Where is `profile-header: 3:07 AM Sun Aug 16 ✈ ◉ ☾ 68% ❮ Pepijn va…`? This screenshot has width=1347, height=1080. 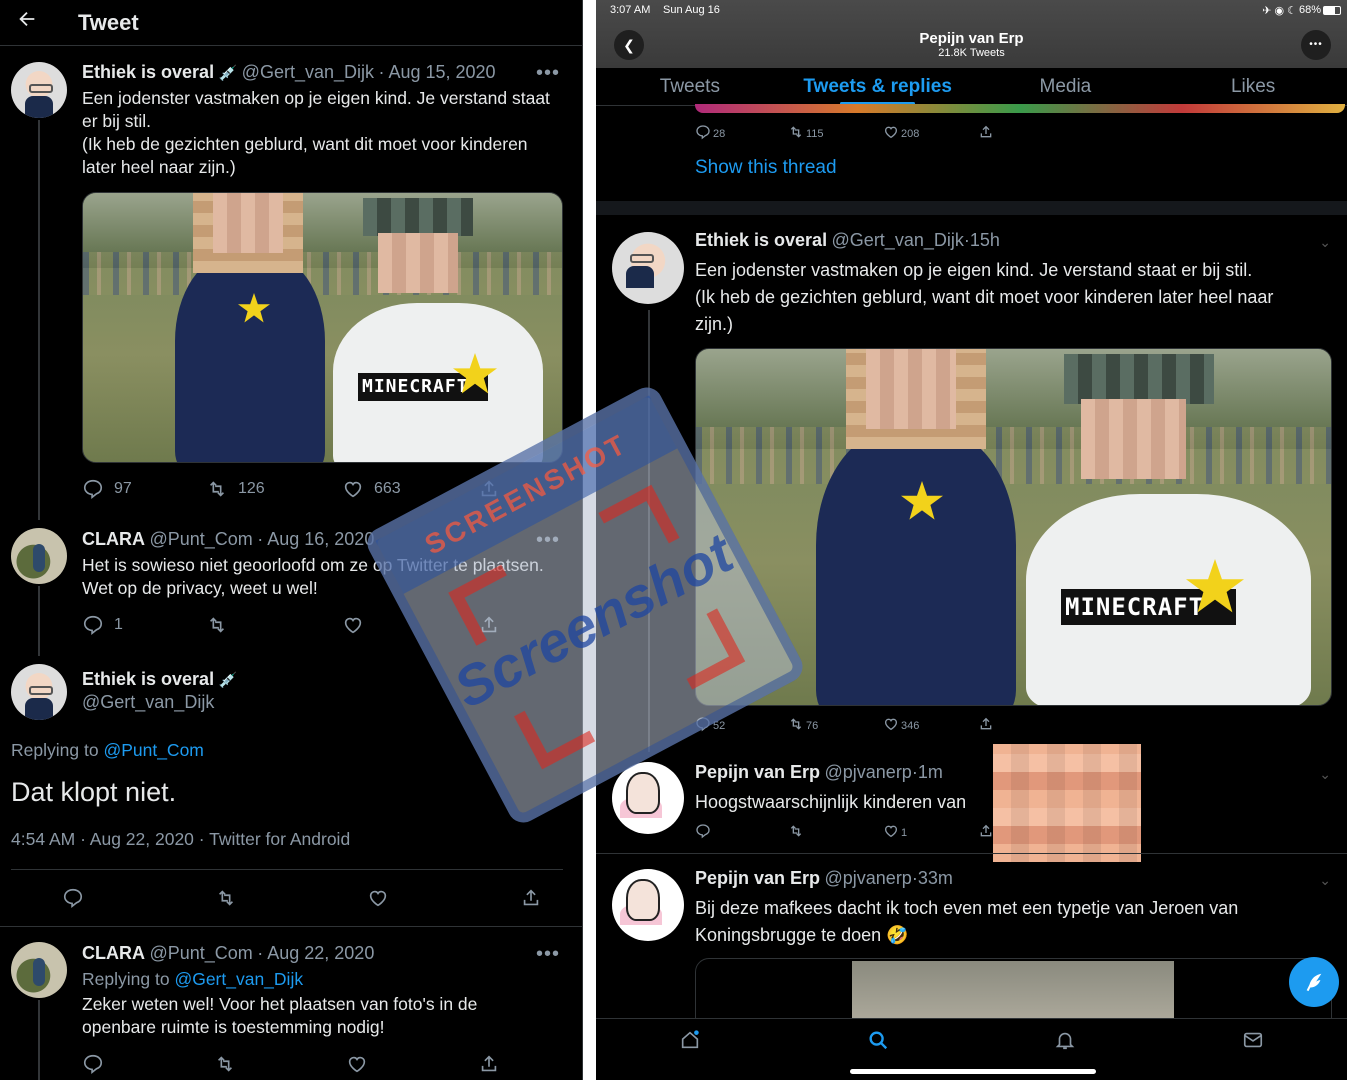 profile-header: 3:07 AM Sun Aug 16 ✈ ◉ ☾ 68% ❮ Pepijn va… is located at coordinates (971, 34).